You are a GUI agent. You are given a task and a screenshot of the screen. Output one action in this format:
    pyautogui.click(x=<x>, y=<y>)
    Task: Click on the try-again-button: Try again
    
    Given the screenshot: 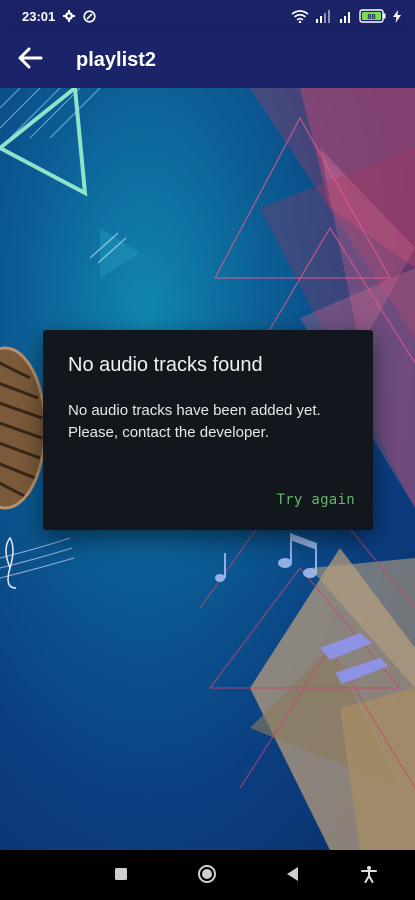 What is the action you would take?
    pyautogui.click(x=315, y=500)
    